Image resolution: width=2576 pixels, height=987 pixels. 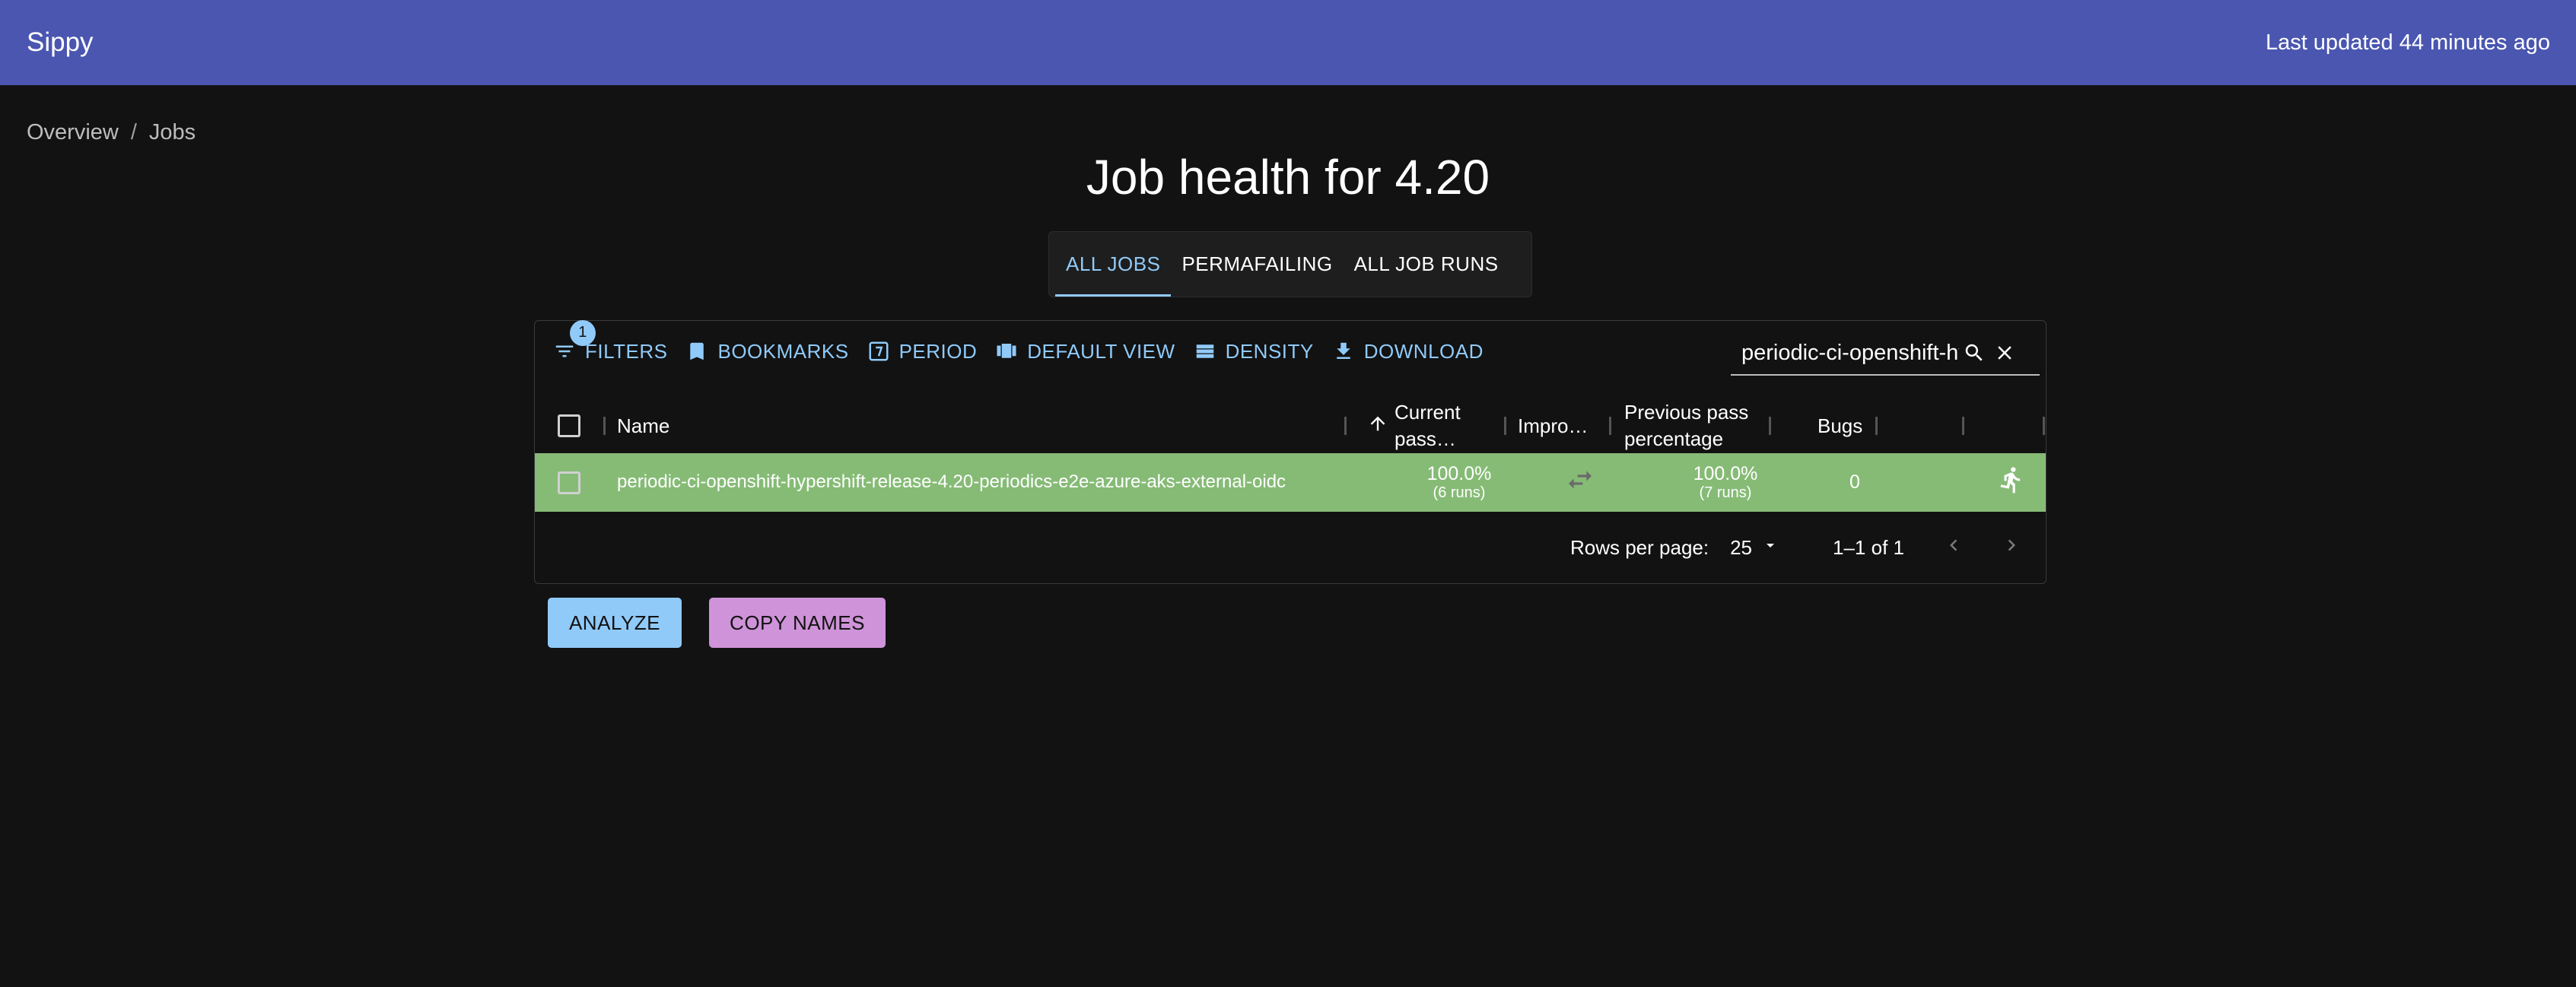 I want to click on running-person-icon, so click(x=2012, y=483).